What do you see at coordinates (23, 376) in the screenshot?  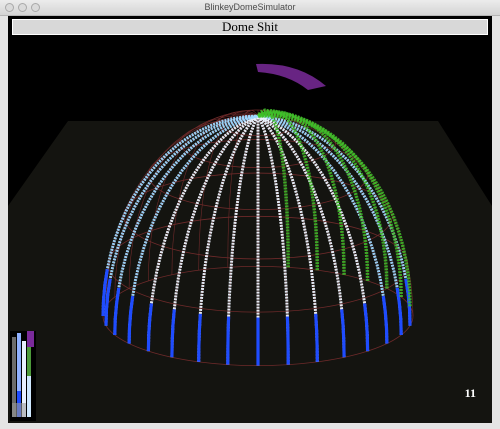 I see `strip-preview` at bounding box center [23, 376].